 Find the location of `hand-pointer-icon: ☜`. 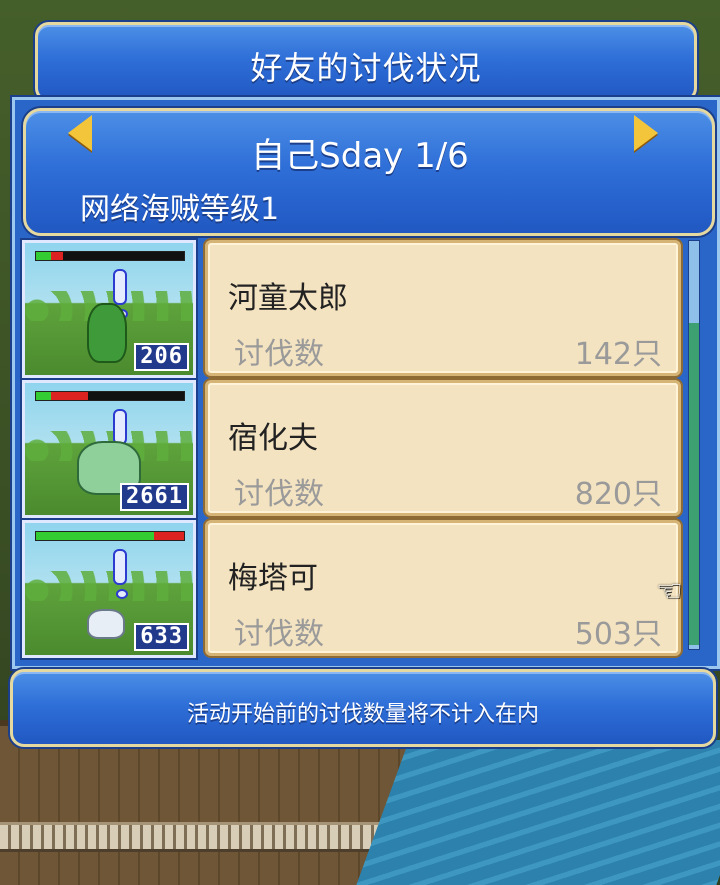

hand-pointer-icon: ☜ is located at coordinates (669, 591).